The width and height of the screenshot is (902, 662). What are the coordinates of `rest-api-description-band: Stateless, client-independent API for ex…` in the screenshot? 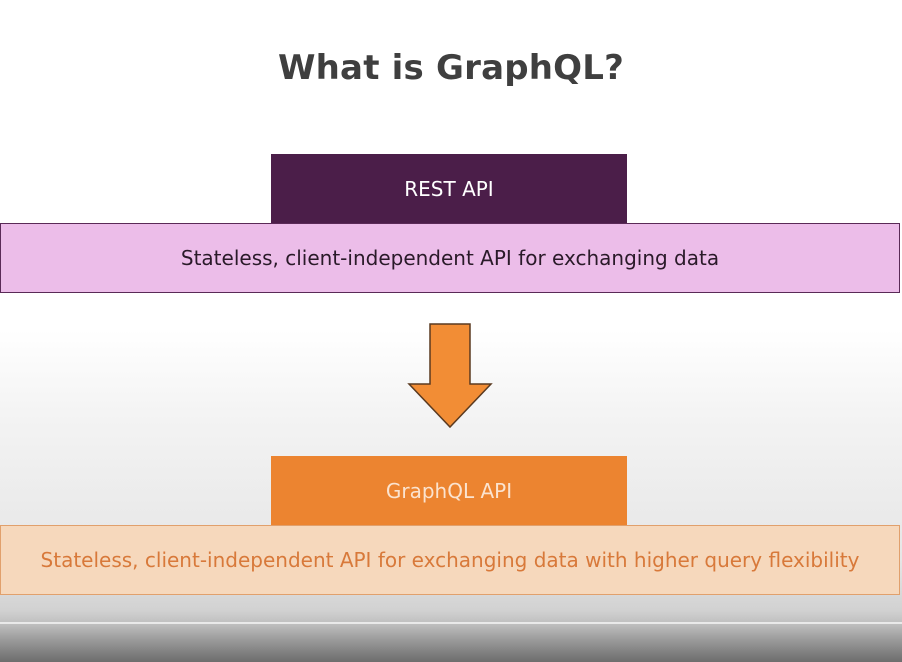 It's located at (450, 258).